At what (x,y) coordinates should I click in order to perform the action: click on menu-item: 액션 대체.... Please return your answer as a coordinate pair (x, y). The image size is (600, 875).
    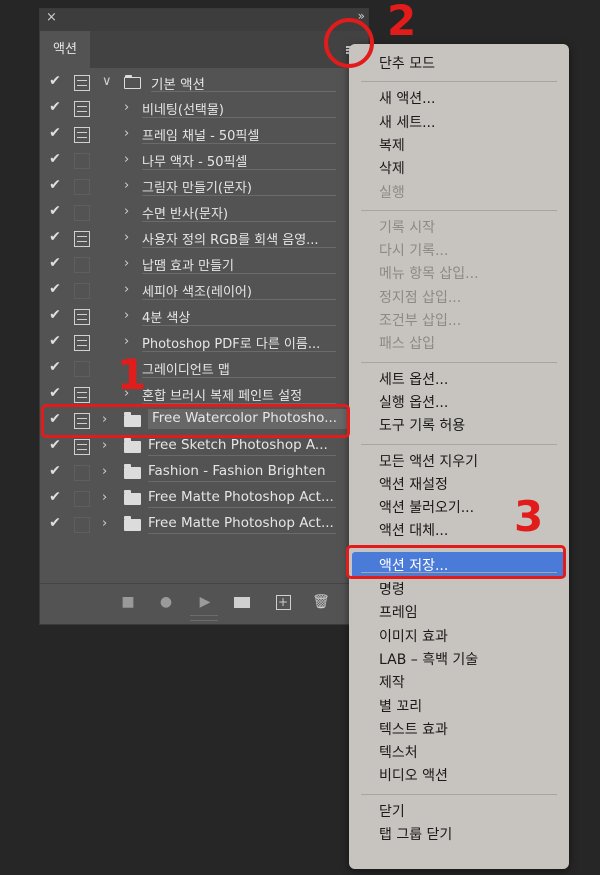
    Looking at the image, I should click on (413, 530).